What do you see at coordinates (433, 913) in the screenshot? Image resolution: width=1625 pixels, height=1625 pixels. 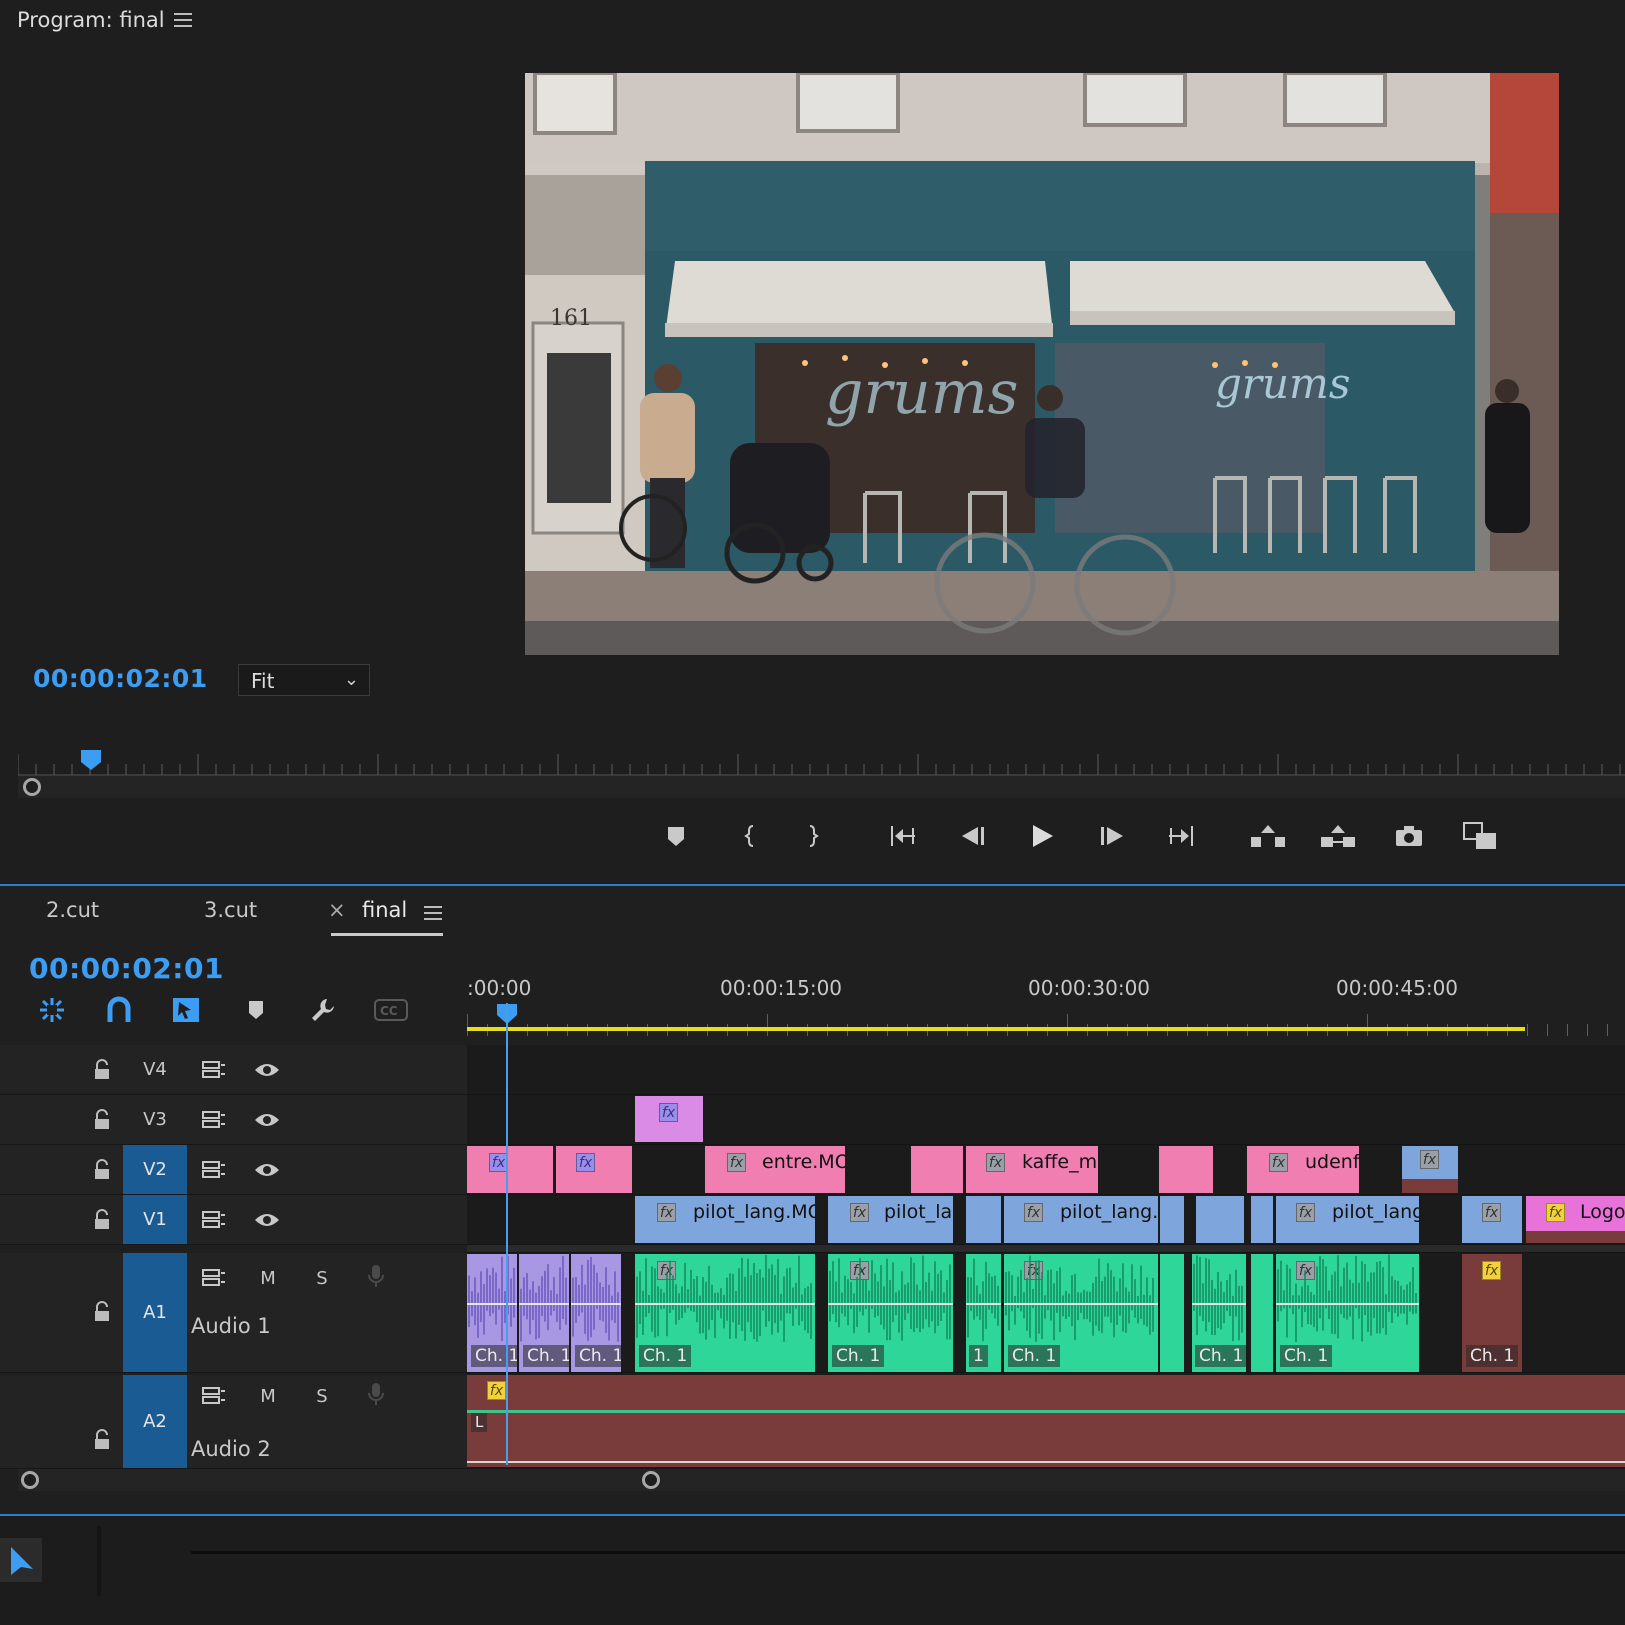 I see `timeline-menu-icon` at bounding box center [433, 913].